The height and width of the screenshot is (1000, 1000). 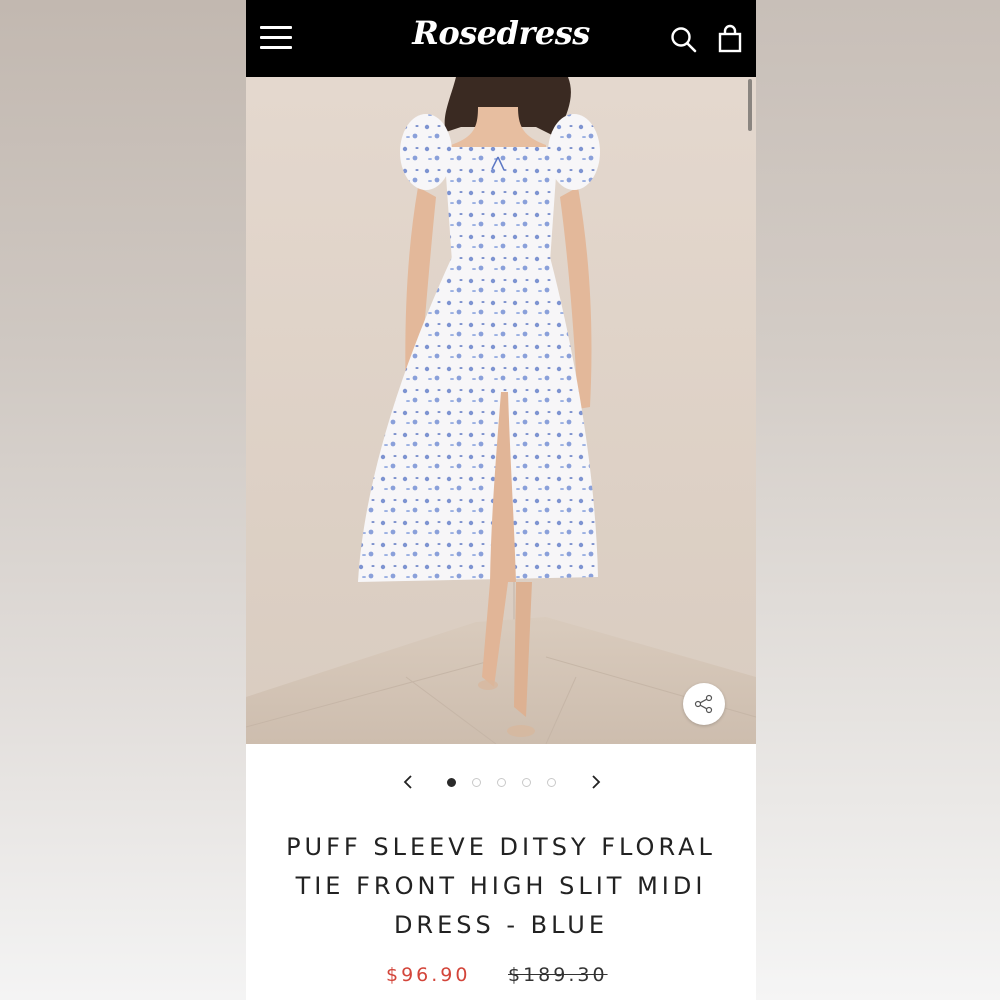 I want to click on shopping-bag-icon, so click(x=730, y=39).